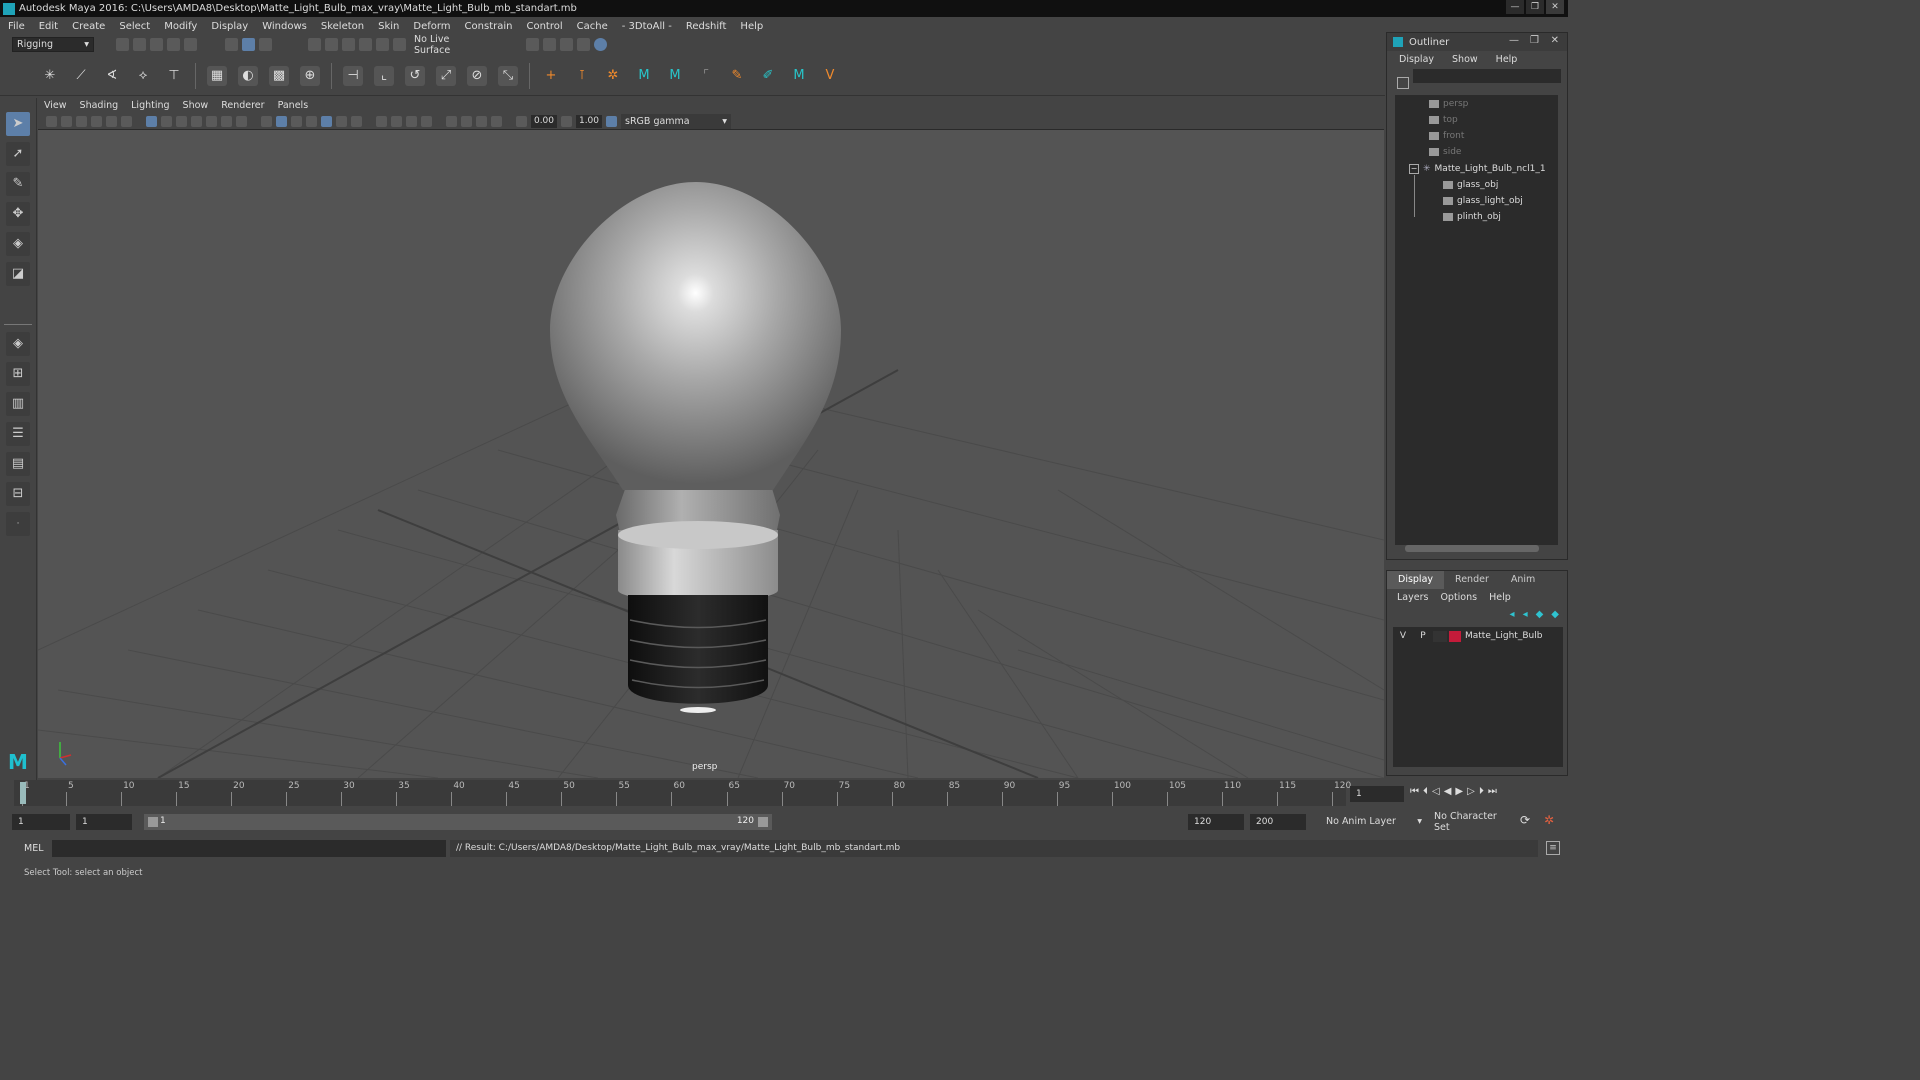 The width and height of the screenshot is (1920, 1080). I want to click on component-editor-icon: ✐, so click(768, 76).